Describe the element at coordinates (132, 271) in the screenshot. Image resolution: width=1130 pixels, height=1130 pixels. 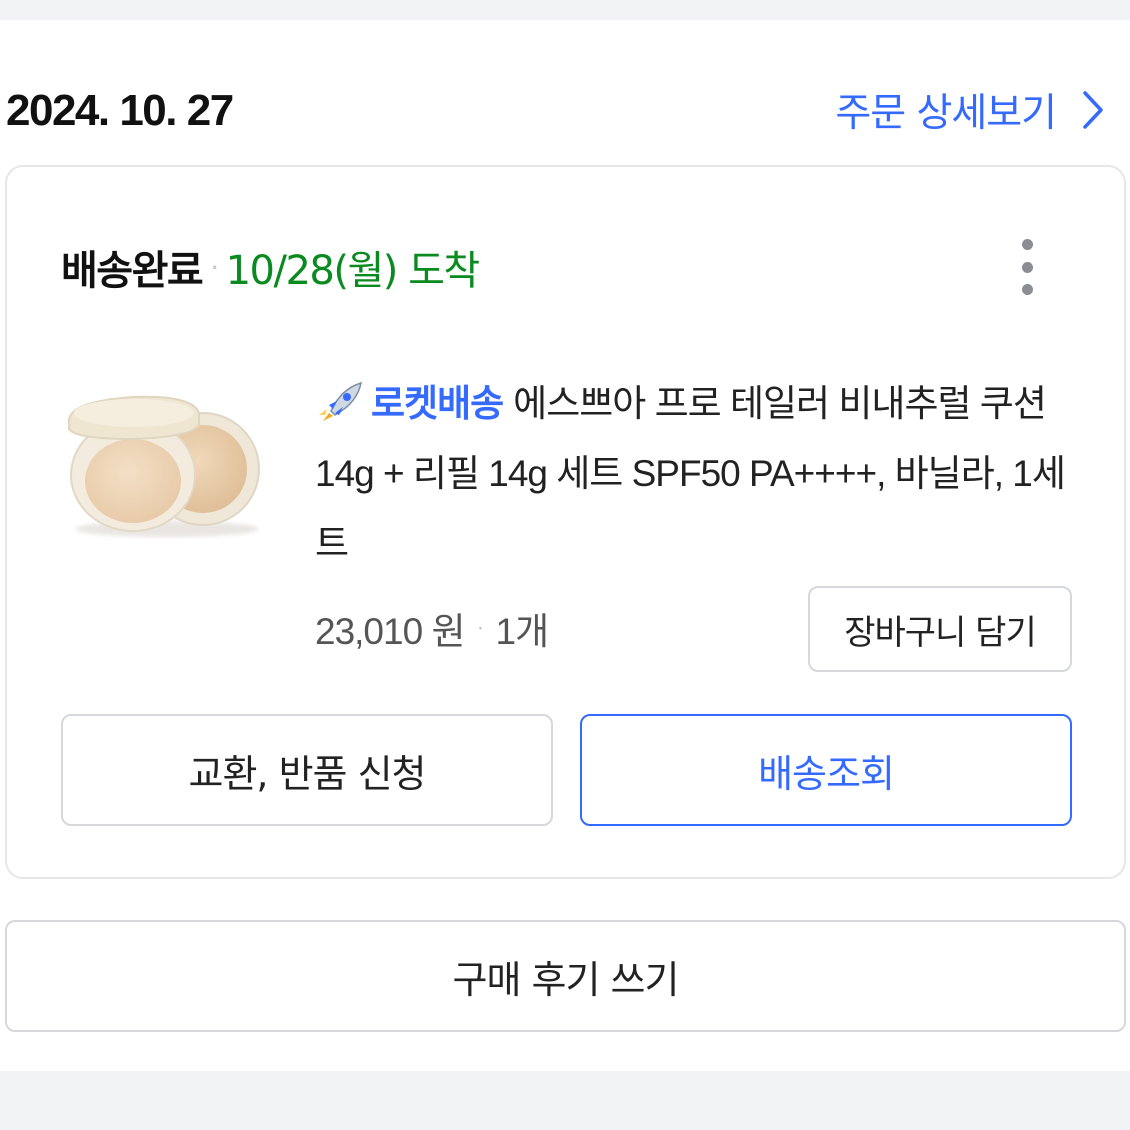
I see `delivery-status: 배송완료` at that location.